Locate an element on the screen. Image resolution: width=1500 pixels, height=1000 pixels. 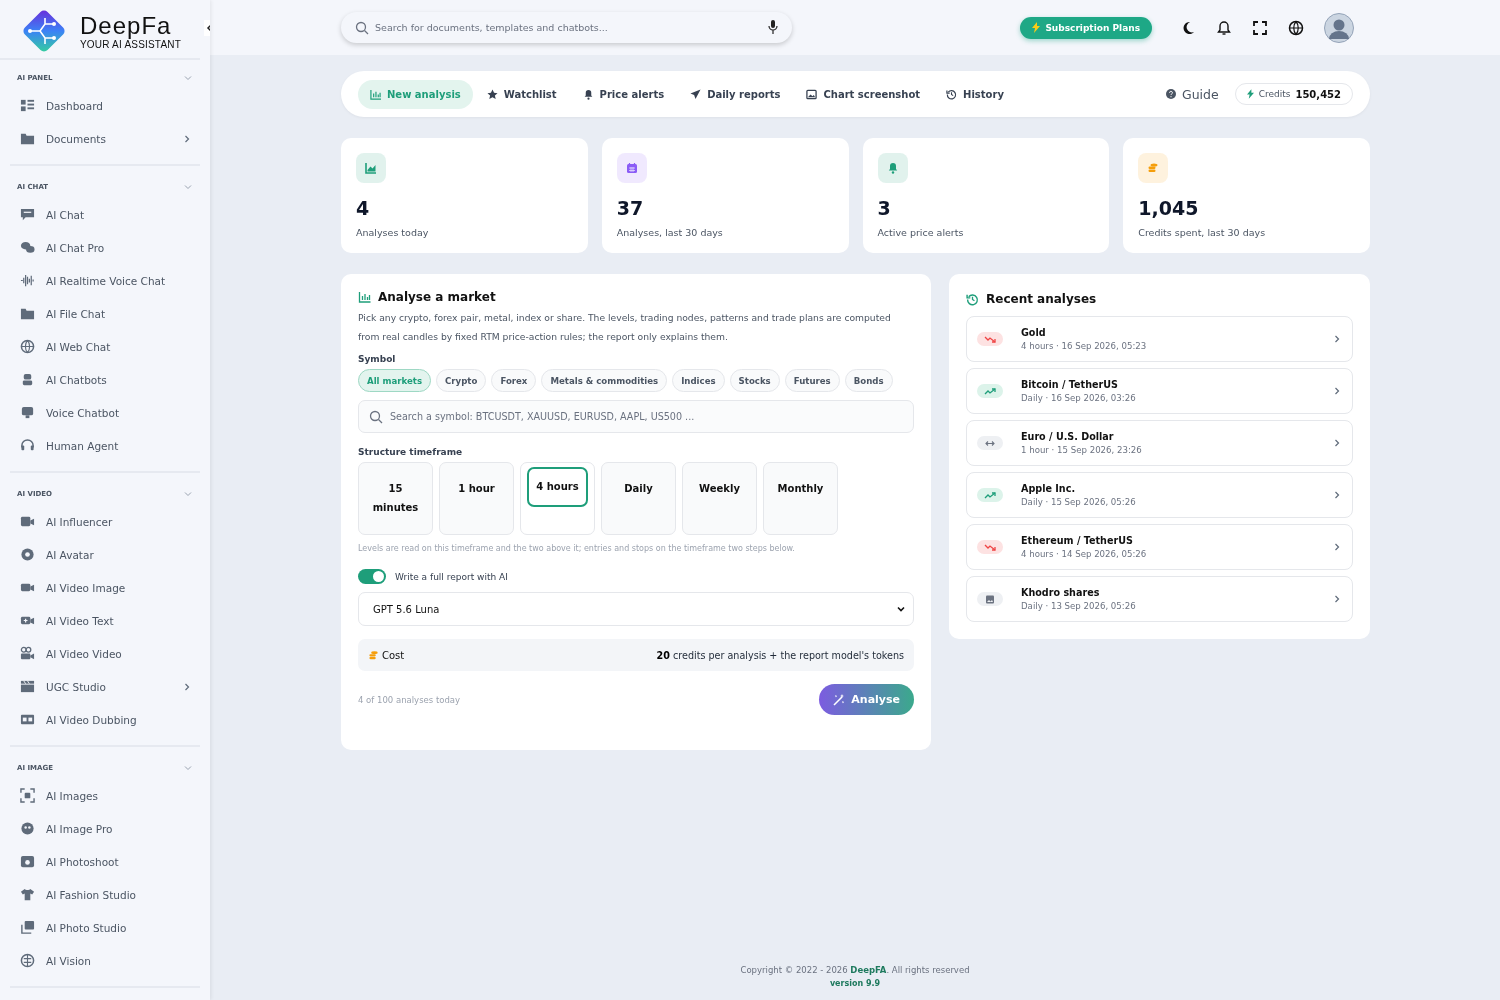
avatar-icon is located at coordinates (1339, 27).